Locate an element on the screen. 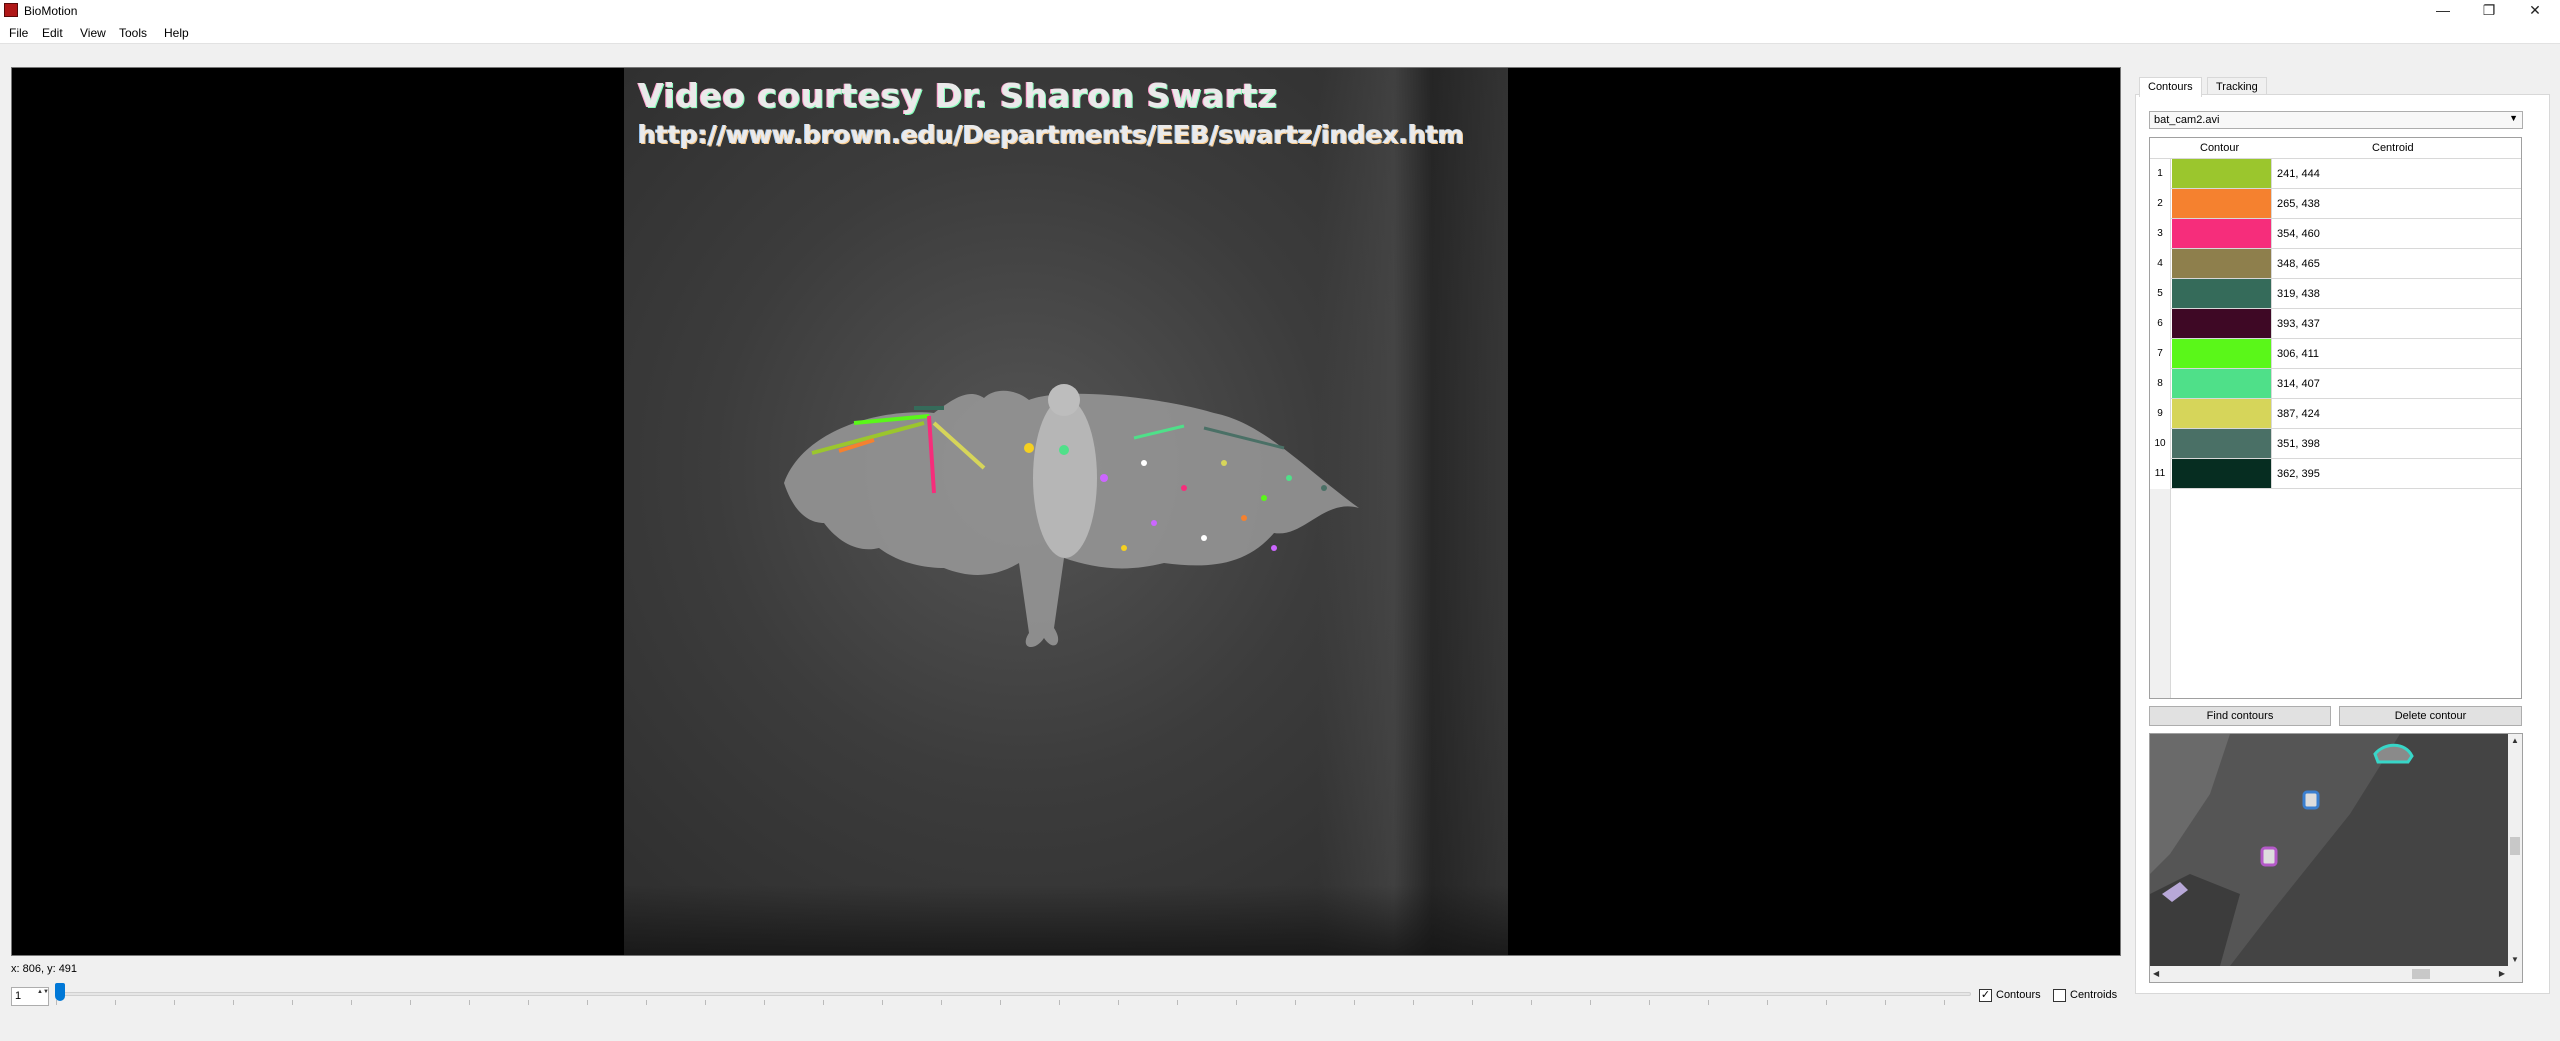 The image size is (2560, 1041). table-row: 11 362, 395 is located at coordinates (2335, 474).